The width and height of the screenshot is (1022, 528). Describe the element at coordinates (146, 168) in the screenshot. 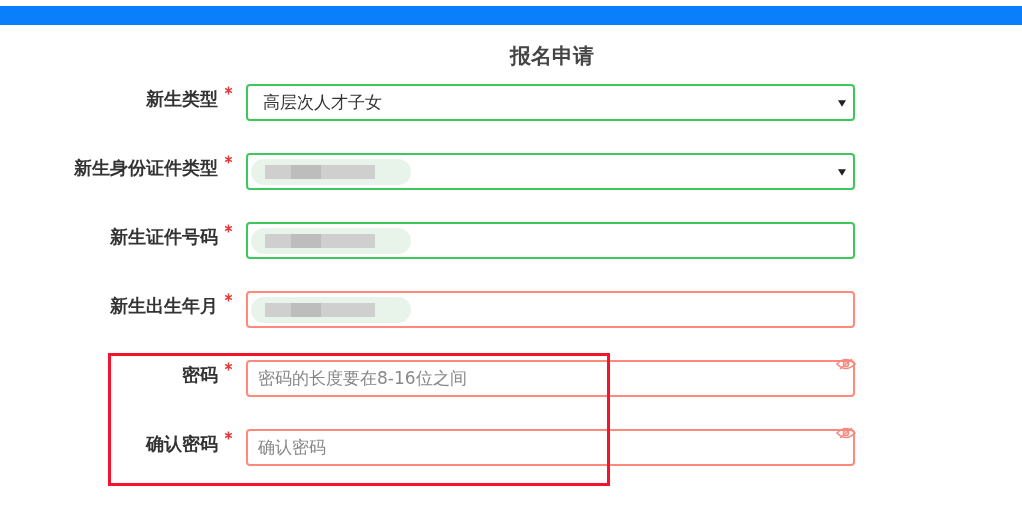

I see `field-label: 新生身份证件类型` at that location.